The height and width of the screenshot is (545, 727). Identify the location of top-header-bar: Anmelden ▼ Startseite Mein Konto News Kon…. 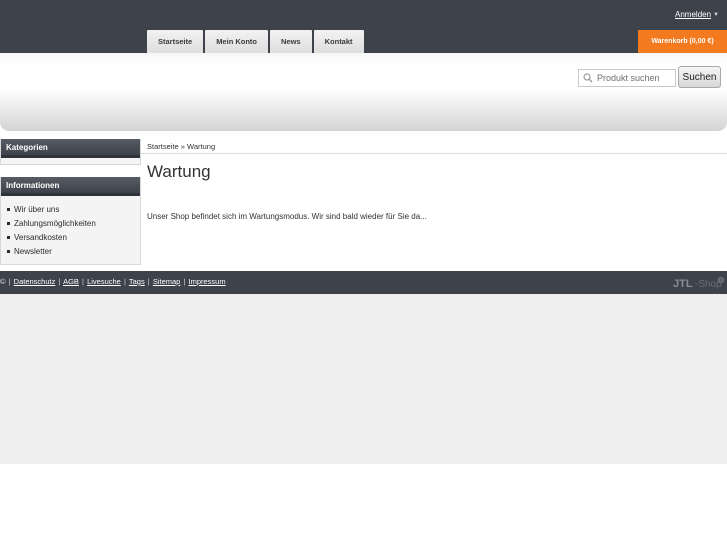
(363, 26).